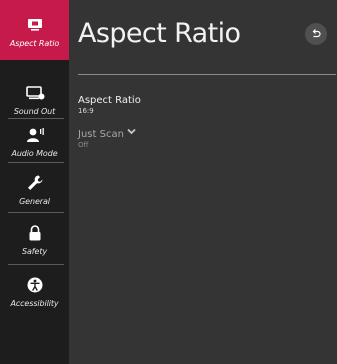 This screenshot has width=337, height=364. Describe the element at coordinates (35, 135) in the screenshot. I see `audio-mode-icon` at that location.